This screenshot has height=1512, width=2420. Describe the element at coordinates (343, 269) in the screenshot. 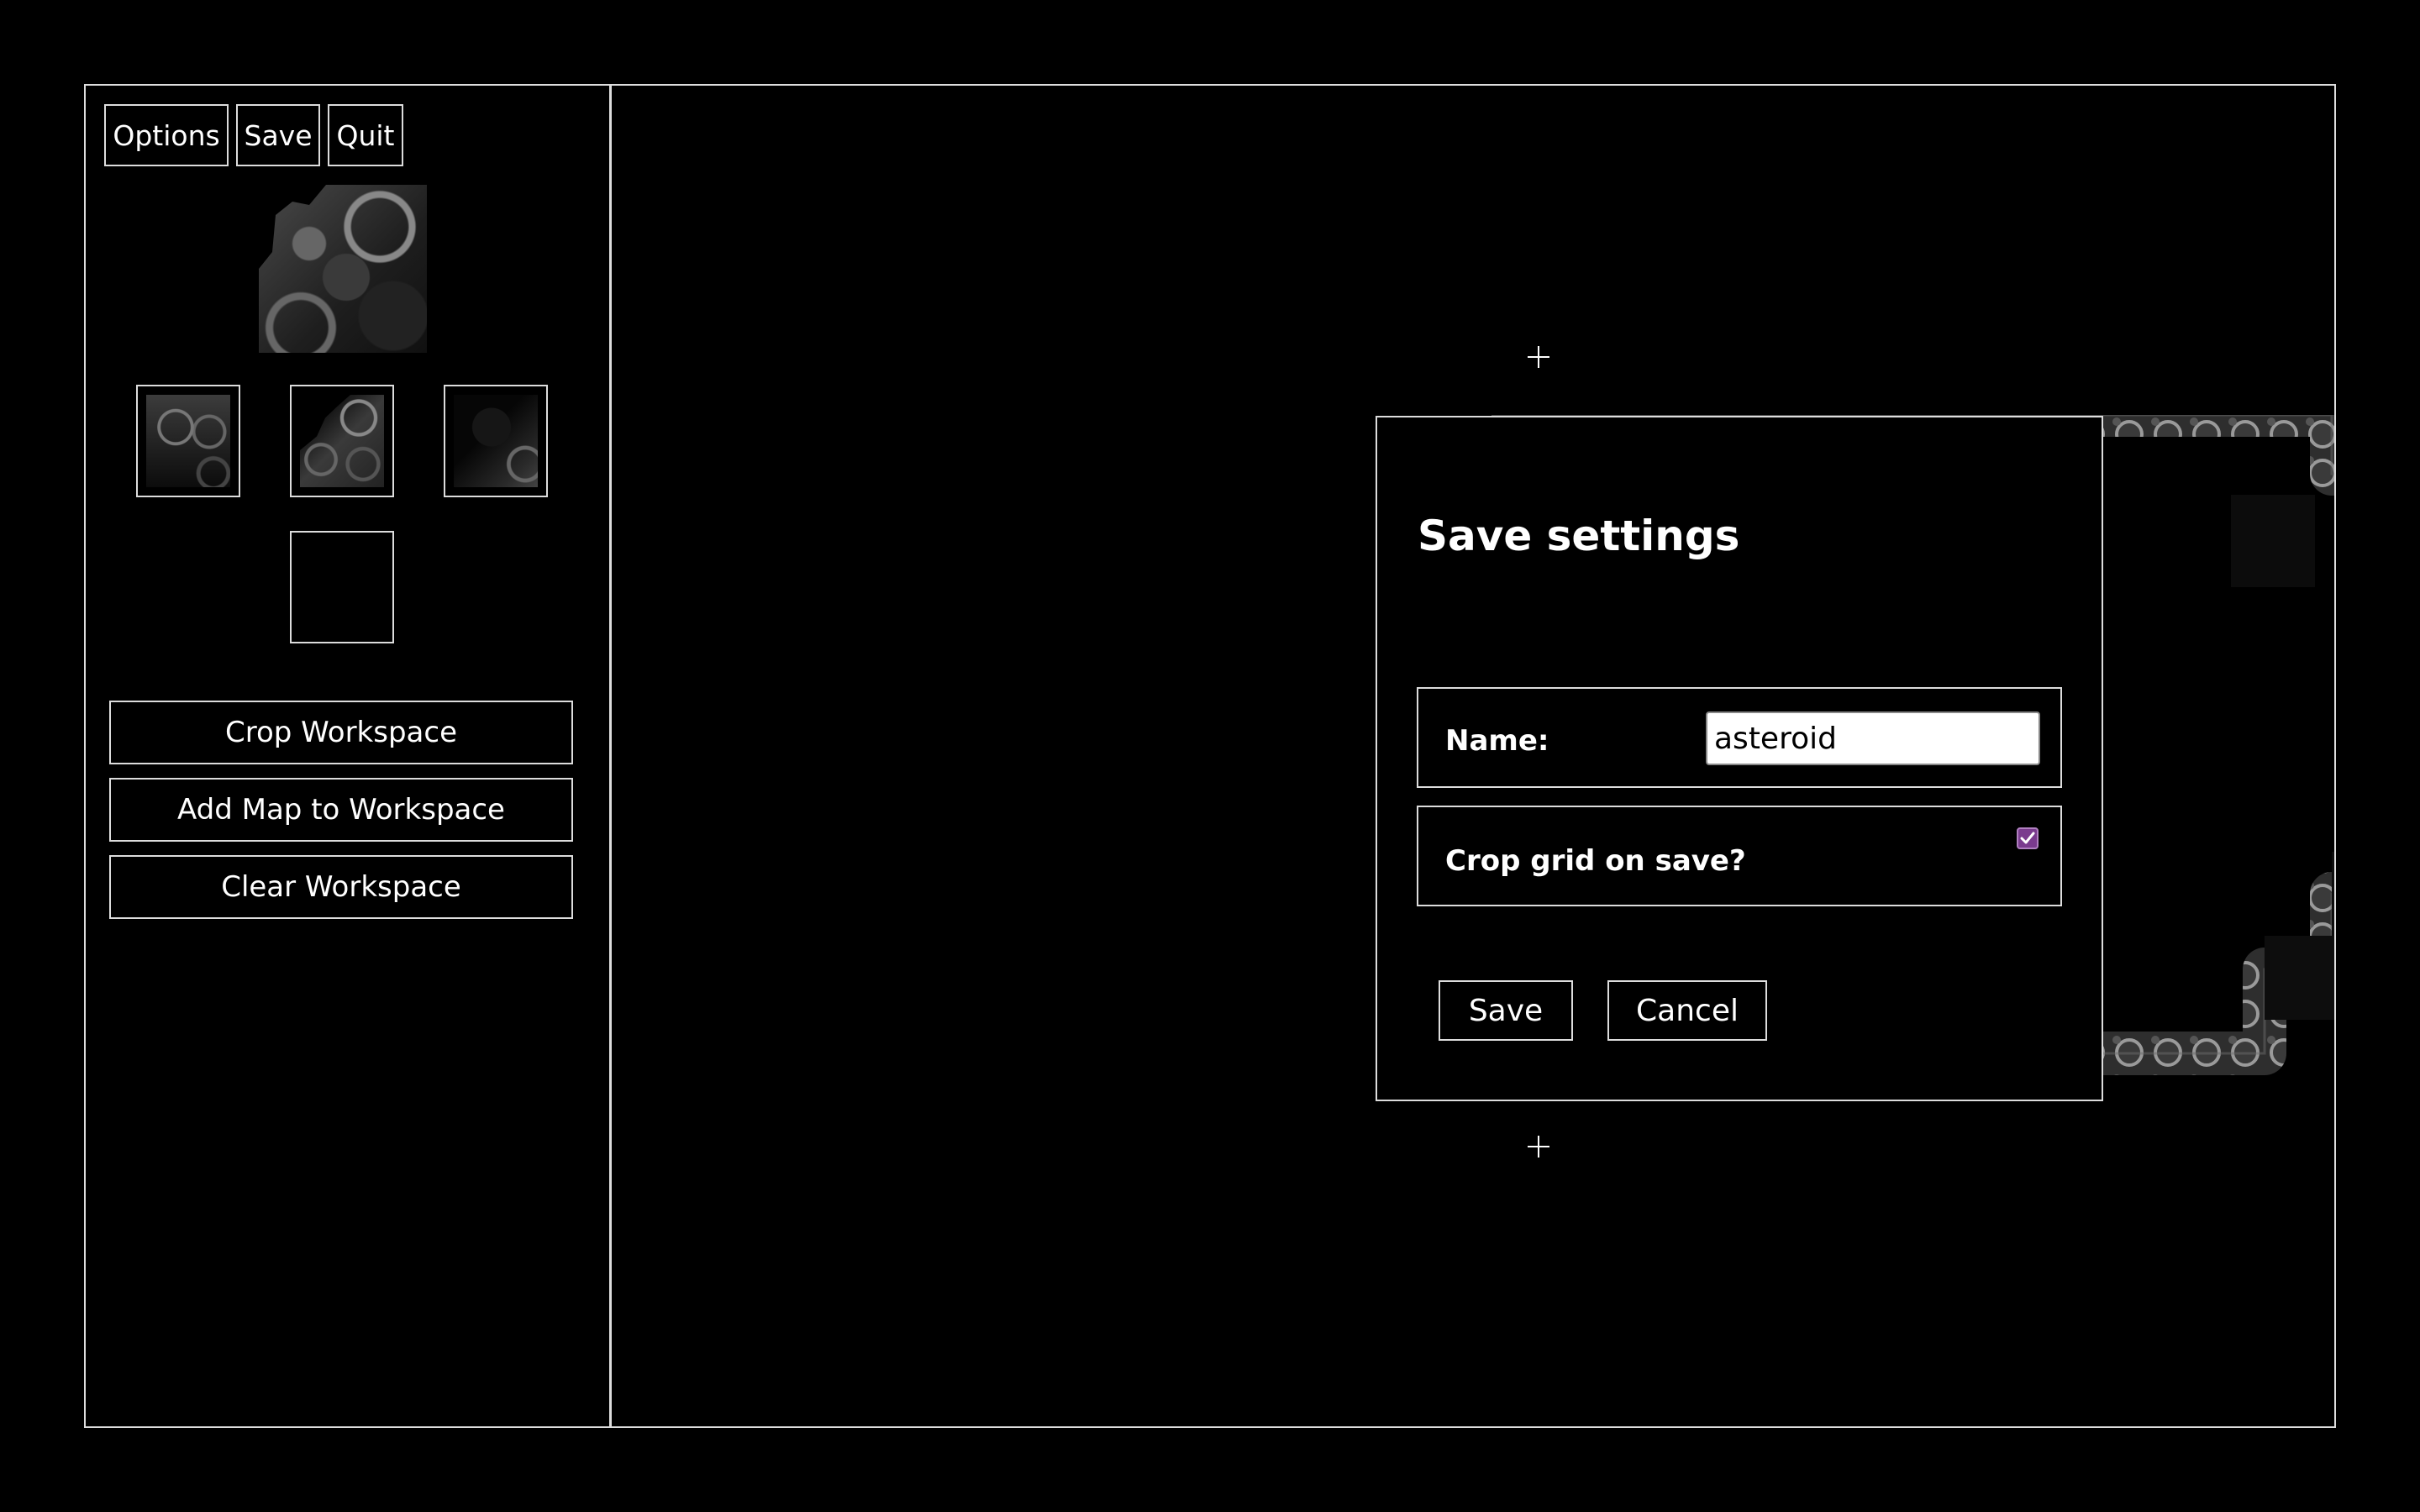

I see `selected-tile-preview` at that location.